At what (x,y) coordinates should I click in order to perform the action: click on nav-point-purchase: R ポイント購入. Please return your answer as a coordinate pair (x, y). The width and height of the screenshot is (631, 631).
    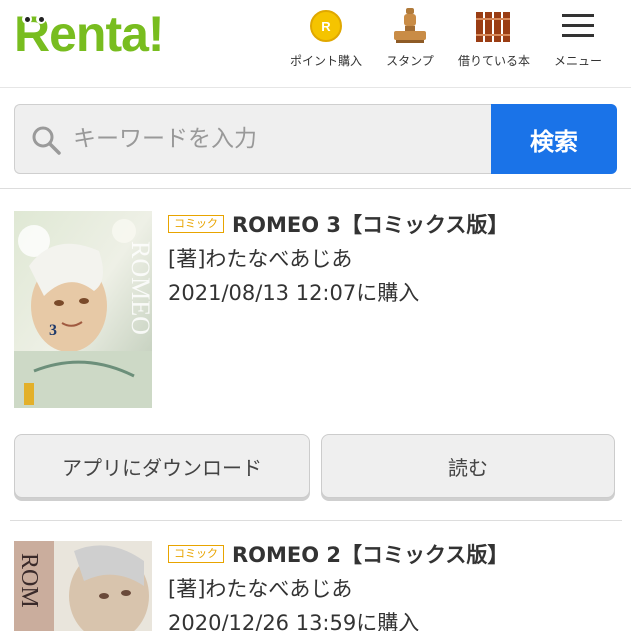
    Looking at the image, I should click on (326, 37).